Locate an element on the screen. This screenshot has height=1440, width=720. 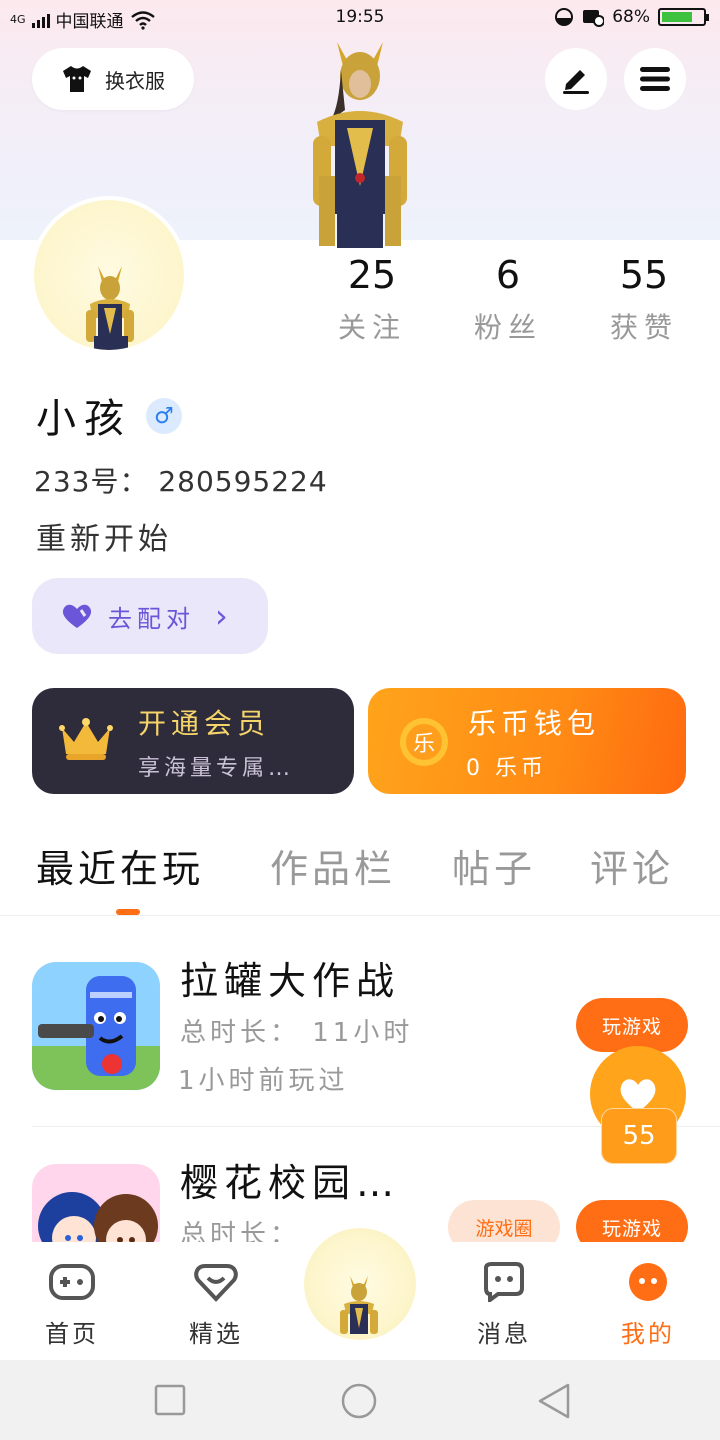
mute-notification-icon is located at coordinates (594, 18).